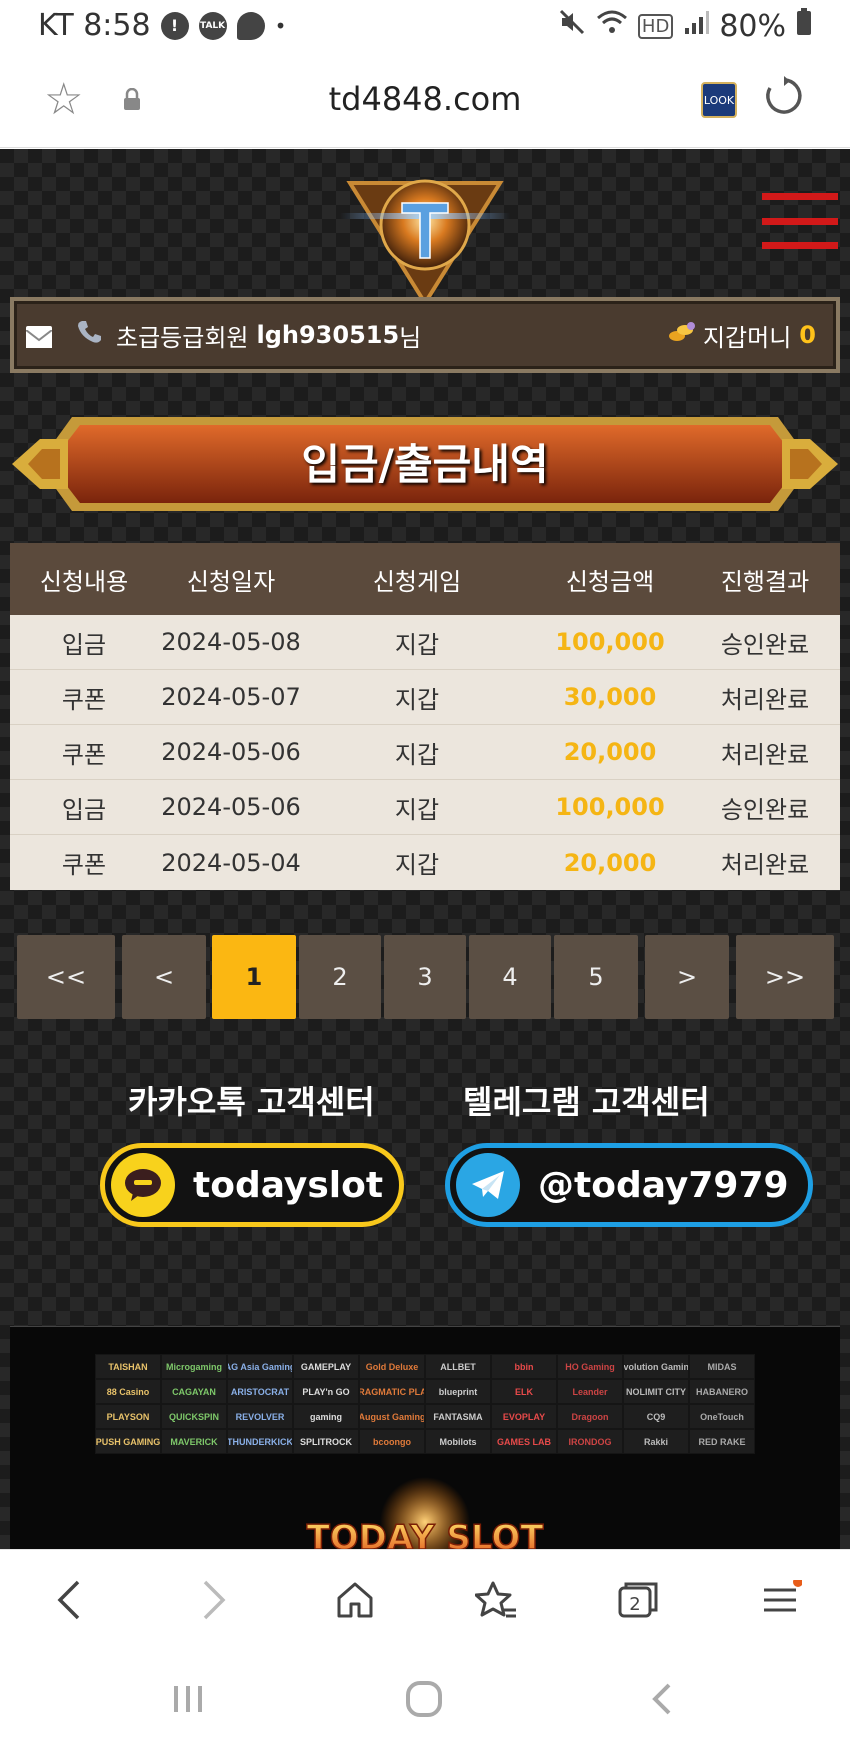  I want to click on provider-logo: blueprint, so click(458, 1391).